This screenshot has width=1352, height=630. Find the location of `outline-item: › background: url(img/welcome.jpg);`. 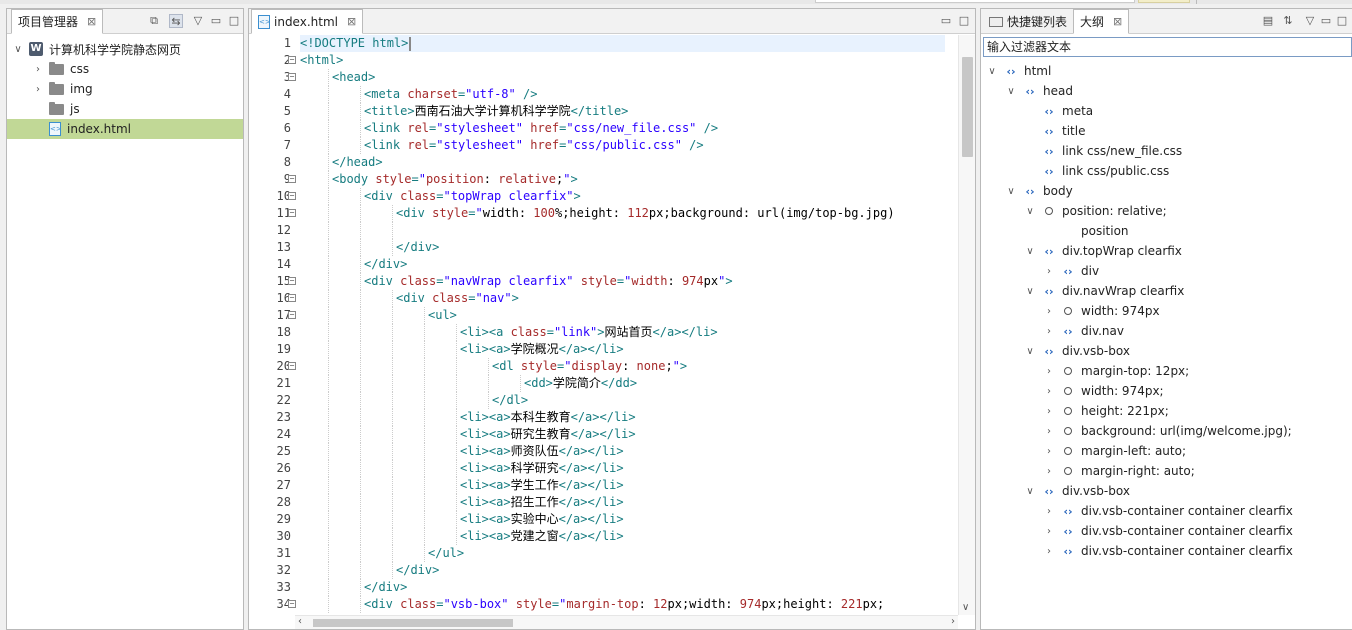

outline-item: › background: url(img/welcome.jpg); is located at coordinates (1166, 431).